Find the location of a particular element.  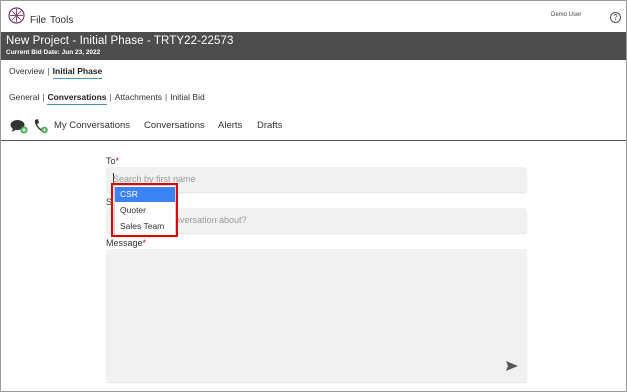

help-icon: ? is located at coordinates (615, 17).